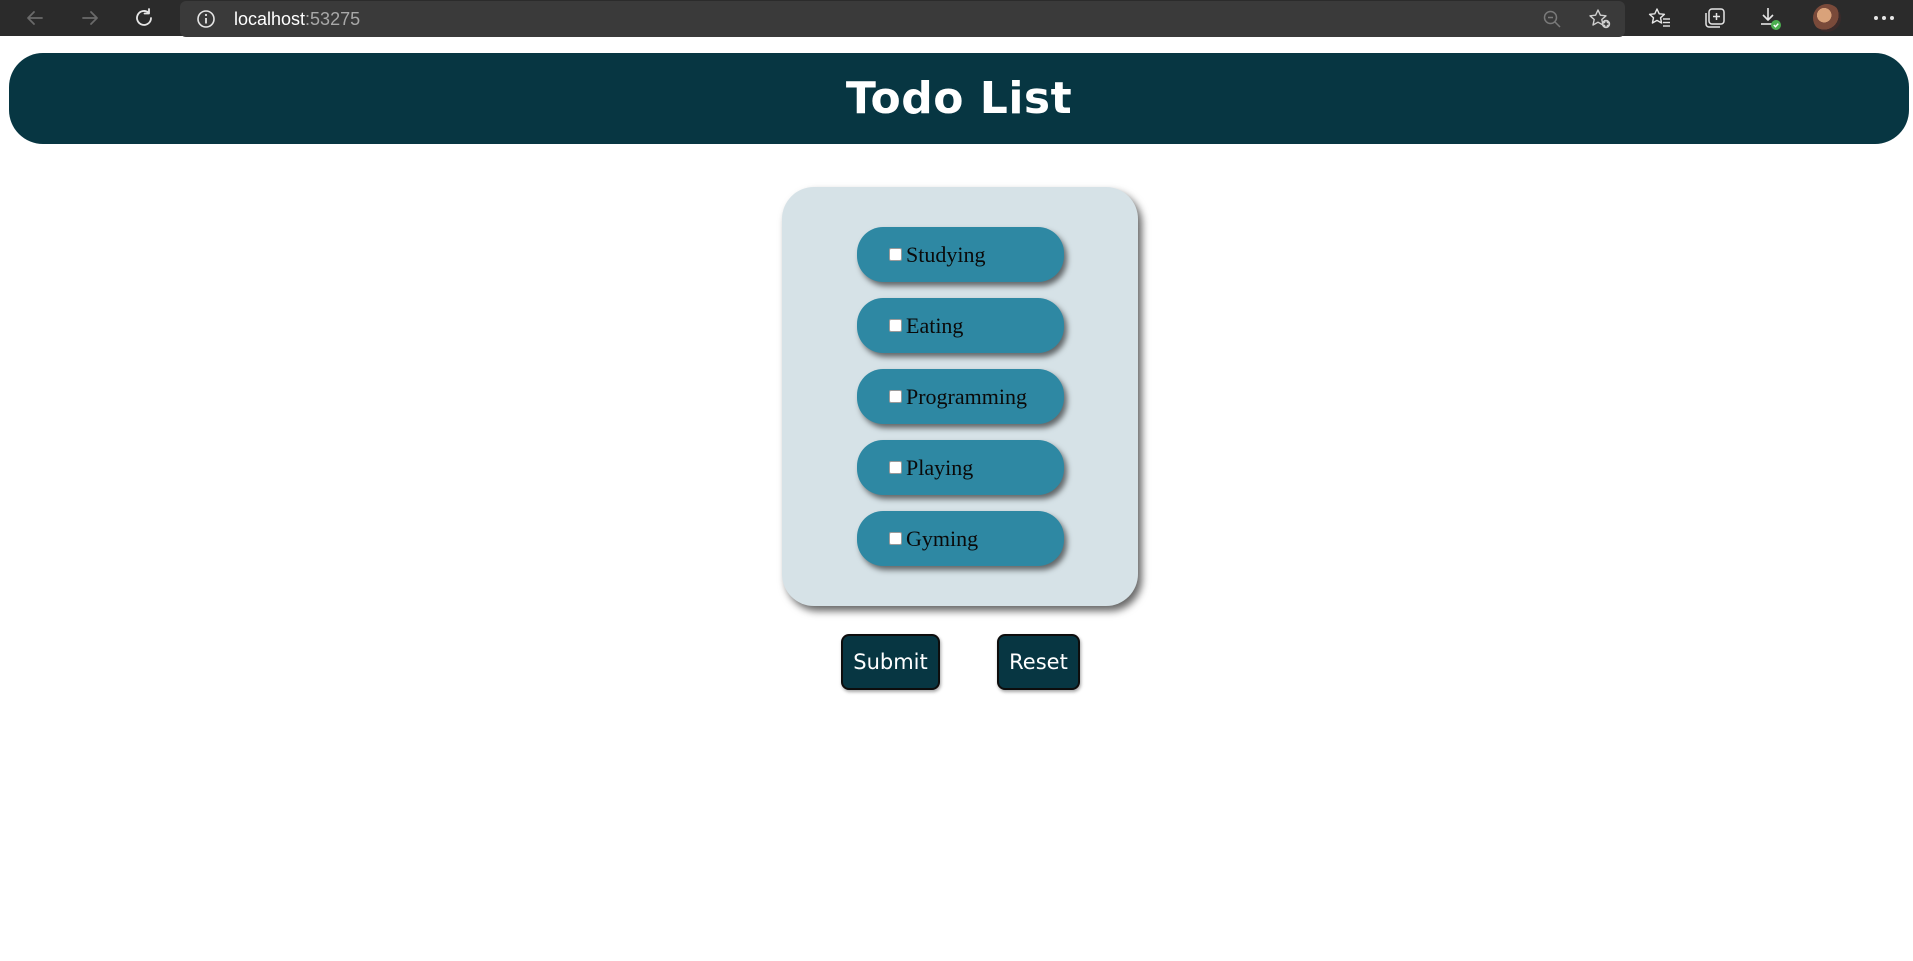  I want to click on favorites-button, so click(1660, 18).